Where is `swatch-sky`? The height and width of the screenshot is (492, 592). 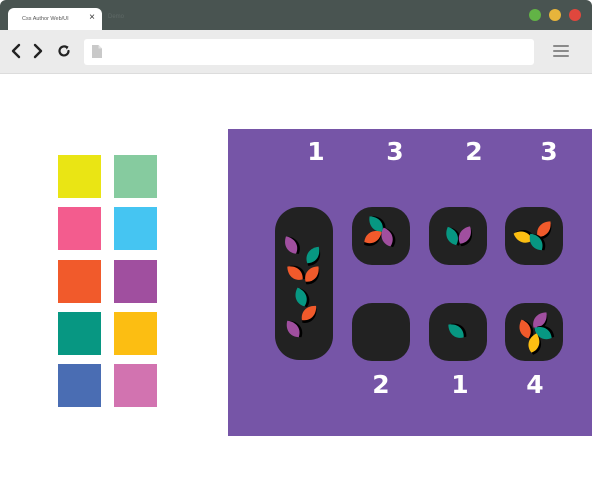 swatch-sky is located at coordinates (135, 228).